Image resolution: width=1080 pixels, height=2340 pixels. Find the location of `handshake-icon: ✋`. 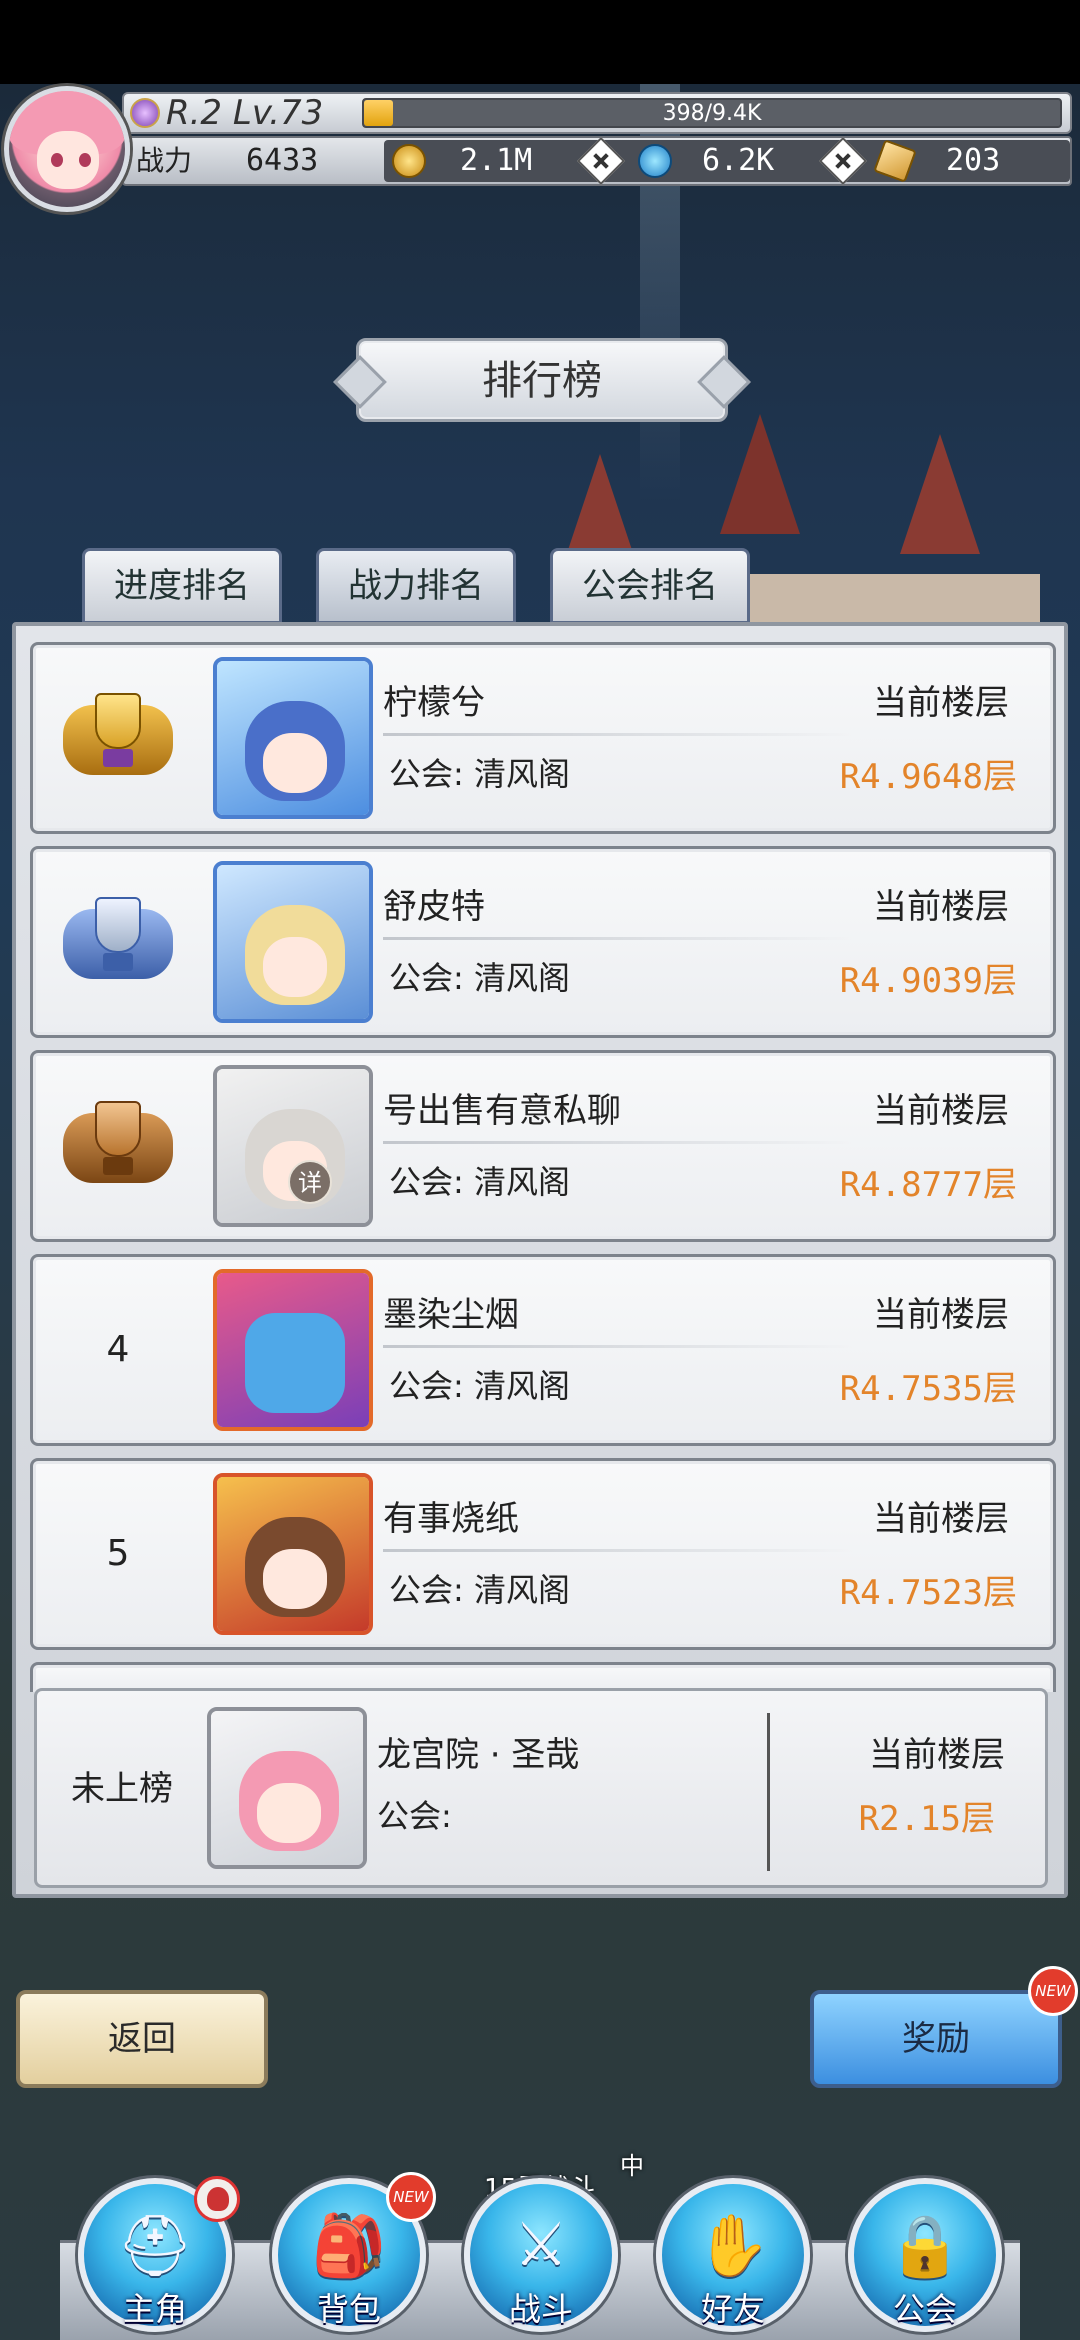

handshake-icon: ✋ is located at coordinates (733, 2246).